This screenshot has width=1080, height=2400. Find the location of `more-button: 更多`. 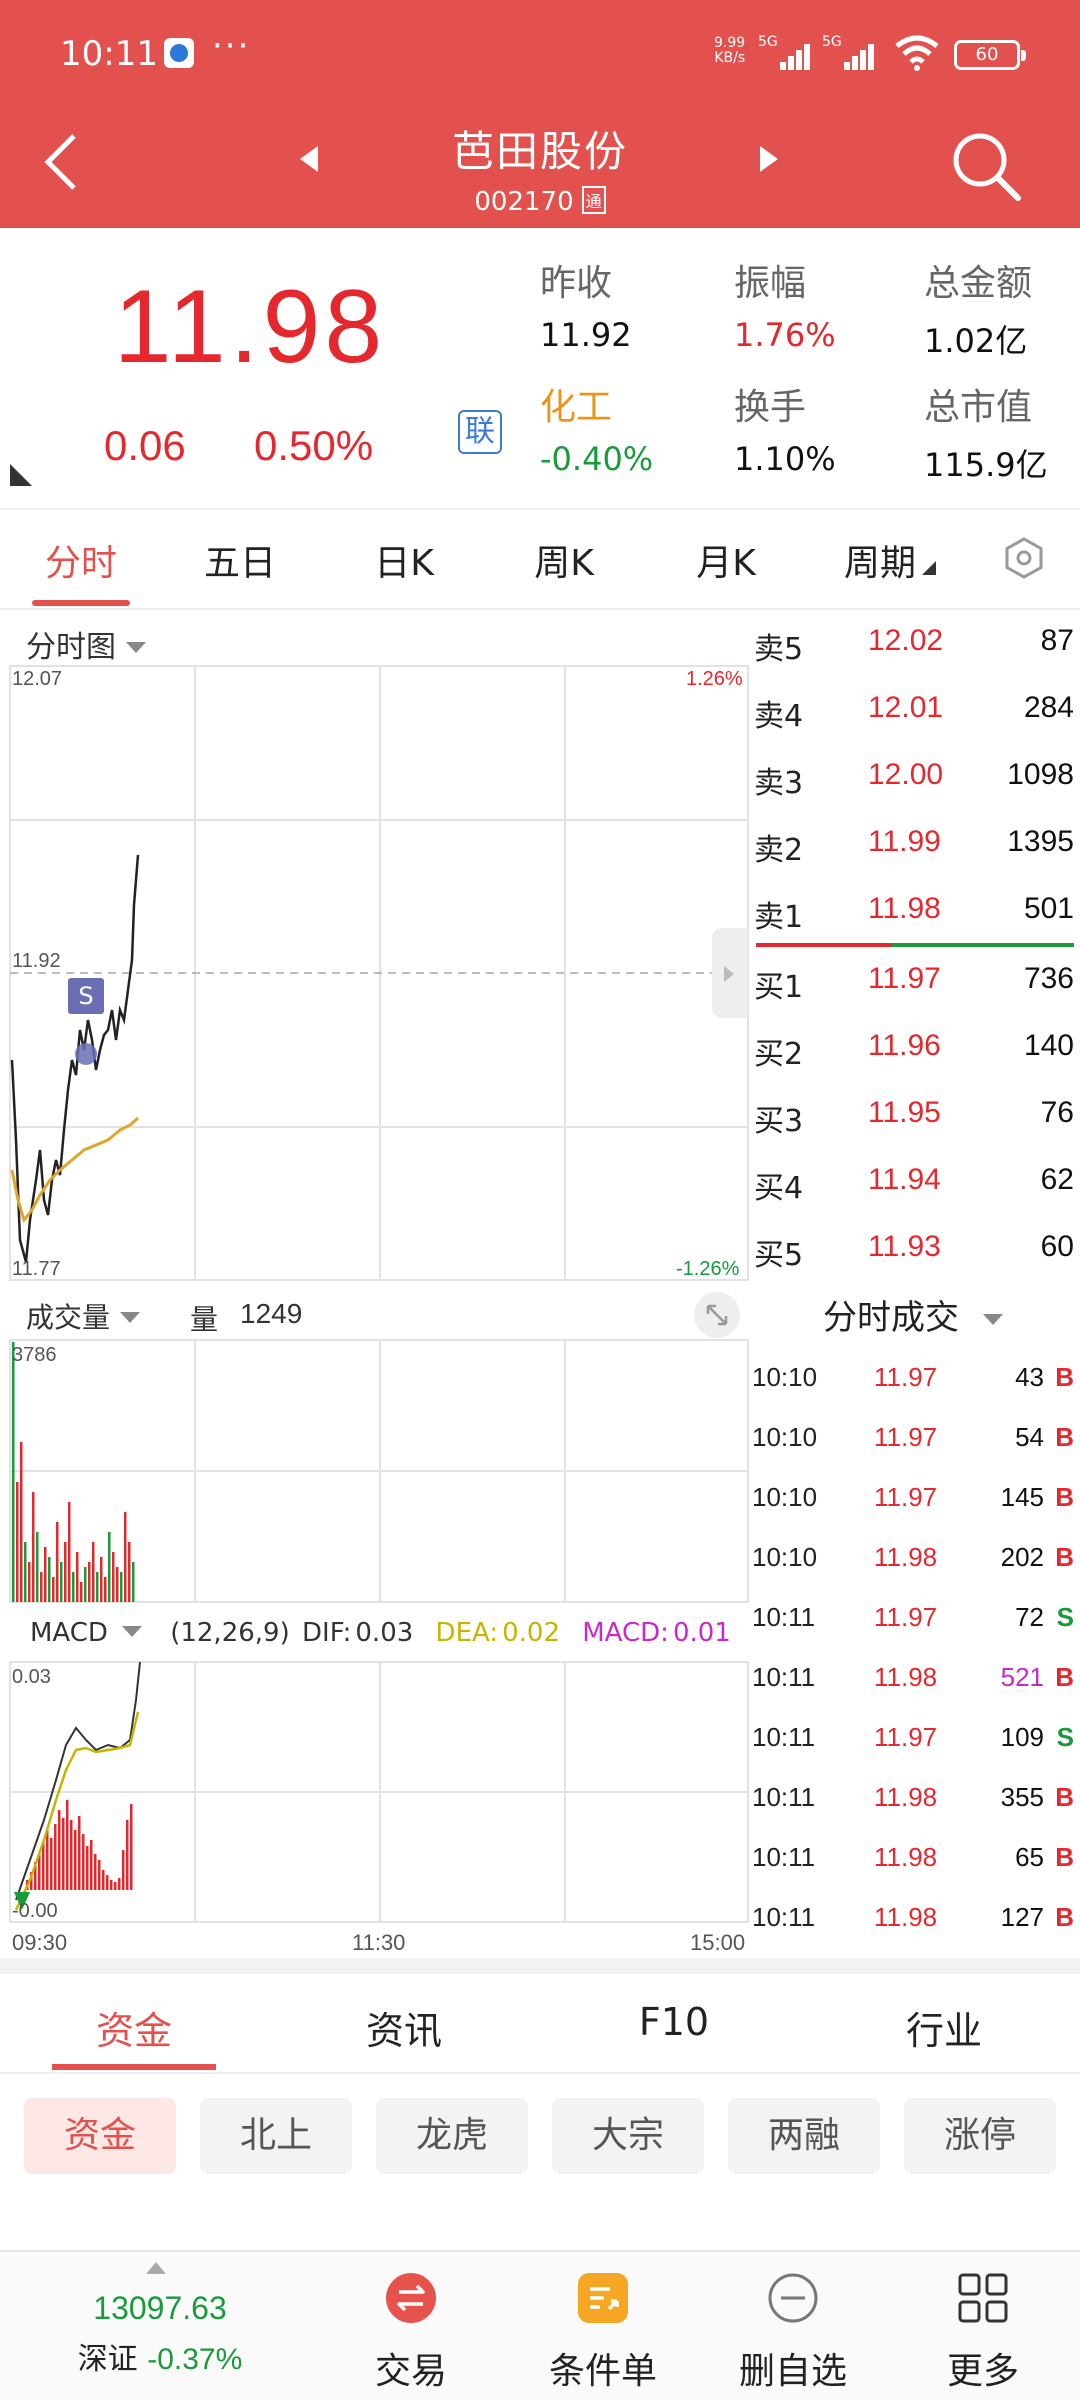

more-button: 更多 is located at coordinates (983, 2333).